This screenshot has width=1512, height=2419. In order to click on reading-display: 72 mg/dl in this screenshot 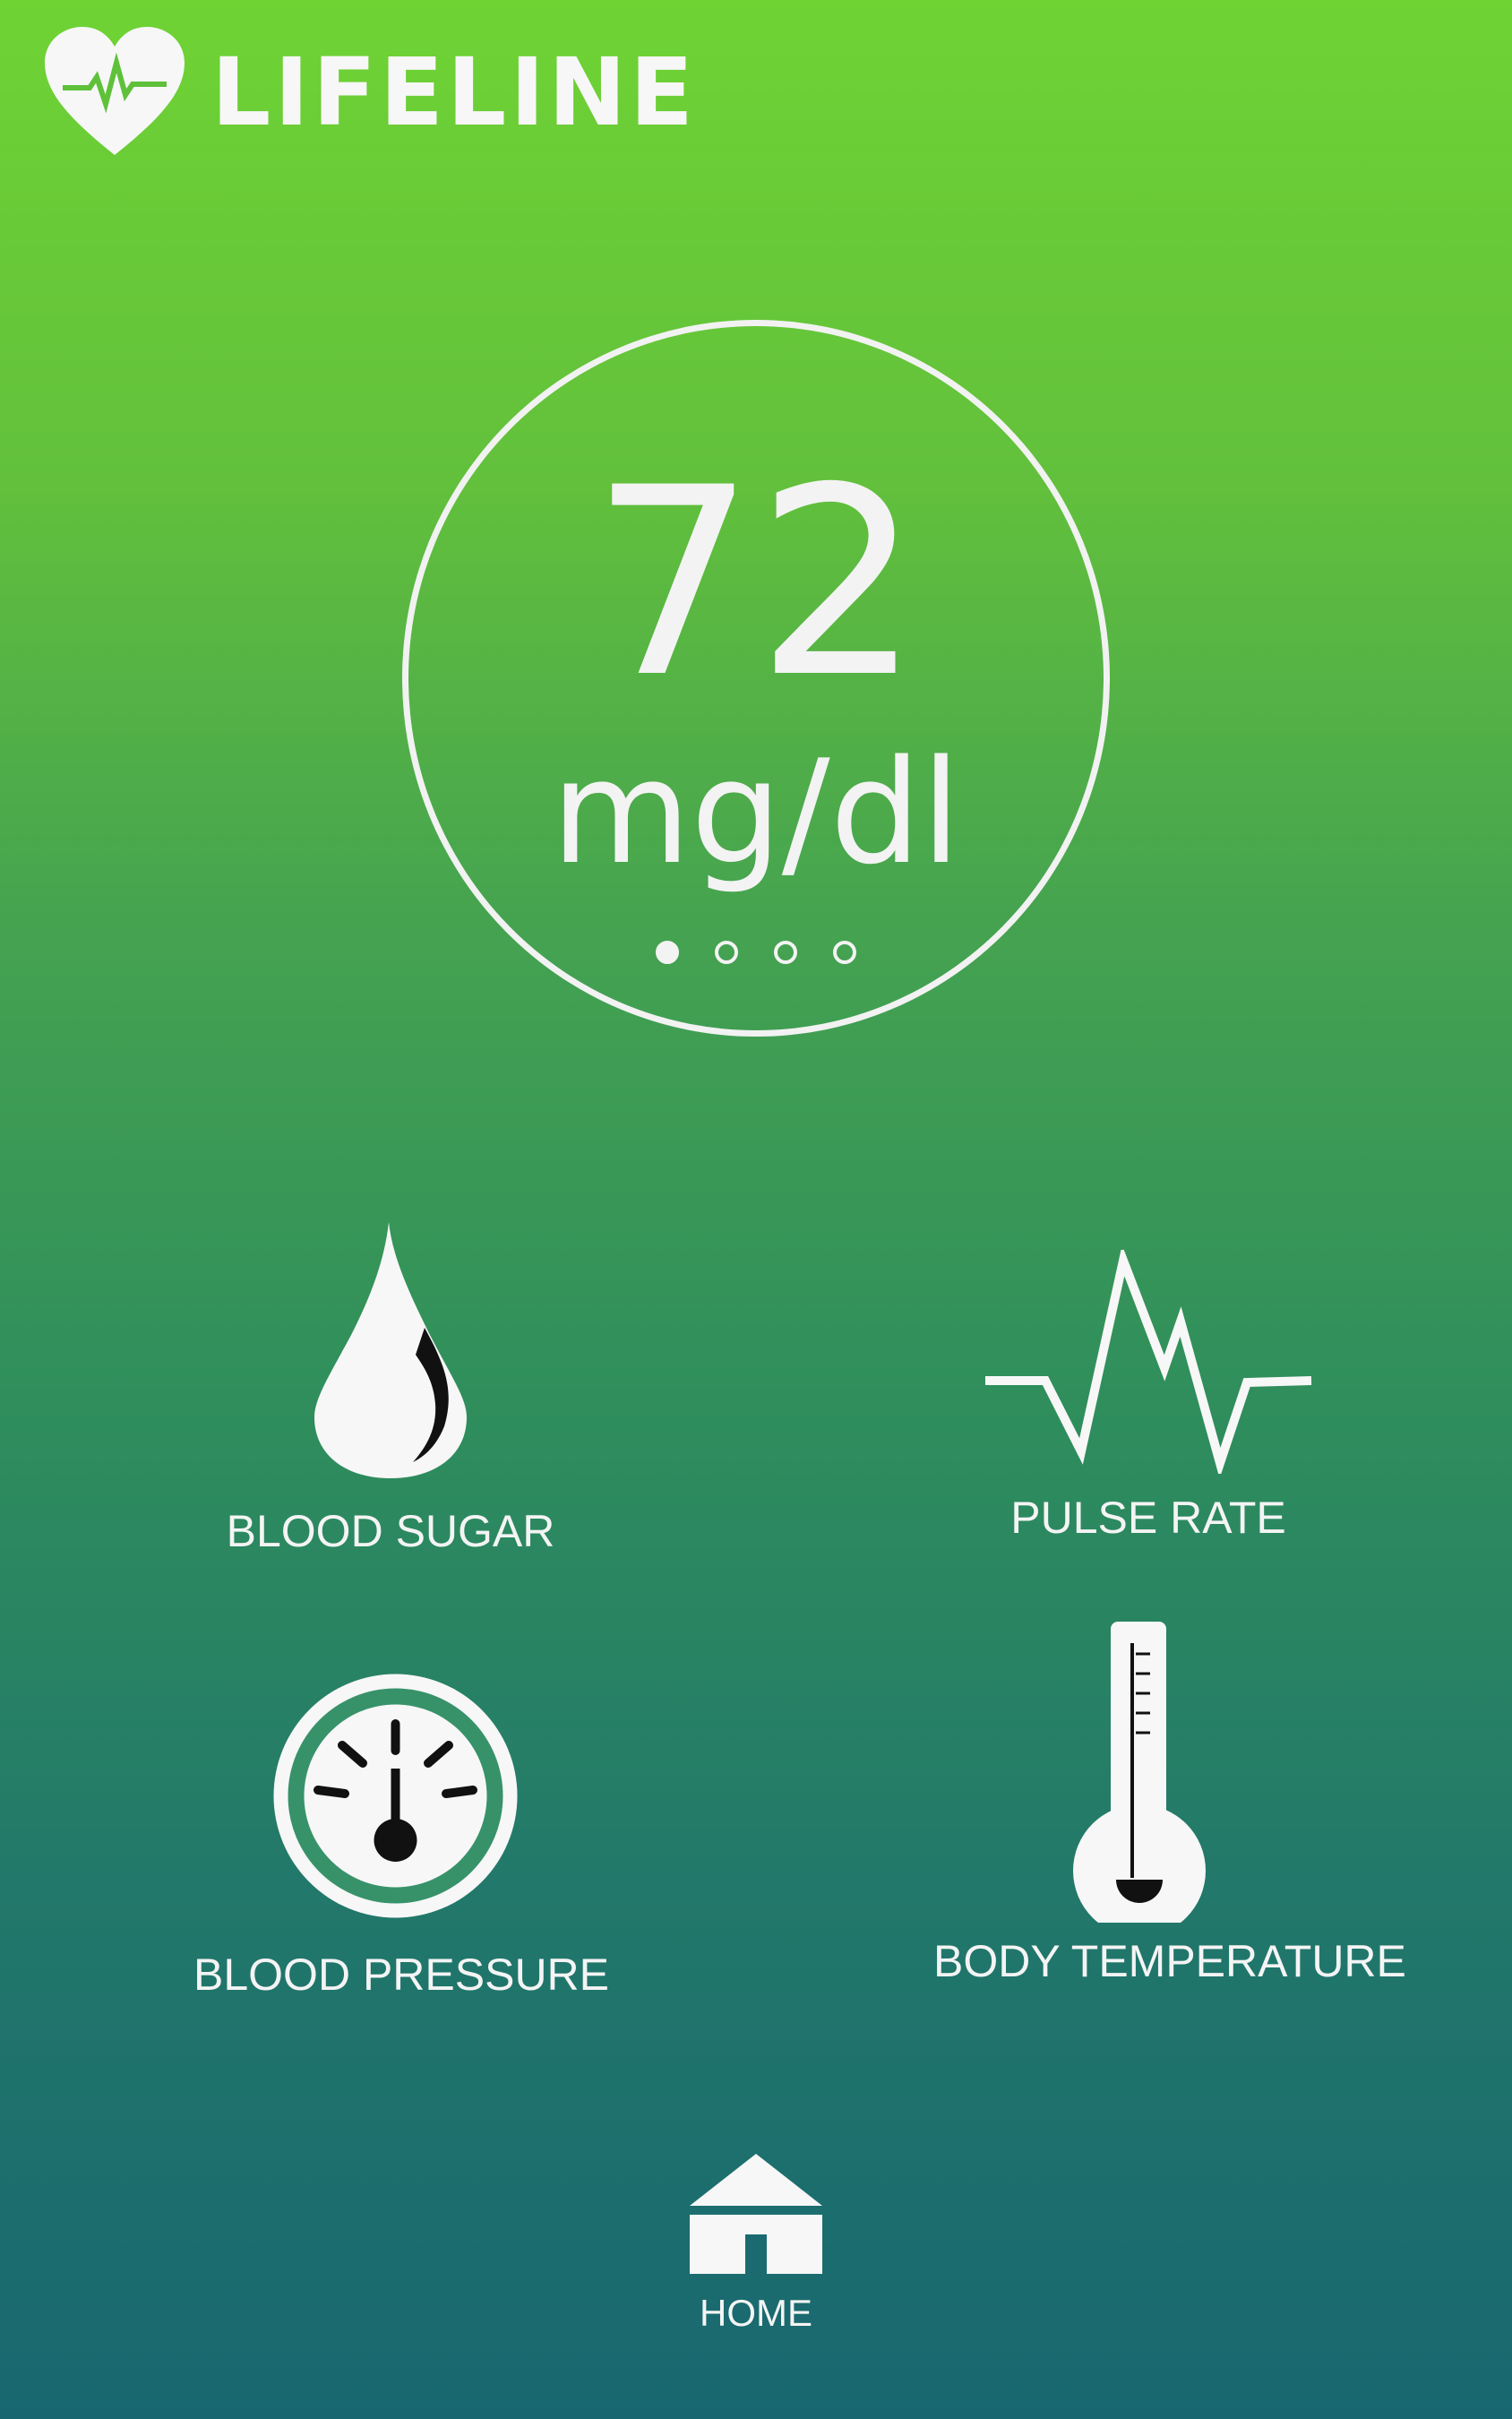, I will do `click(756, 678)`.